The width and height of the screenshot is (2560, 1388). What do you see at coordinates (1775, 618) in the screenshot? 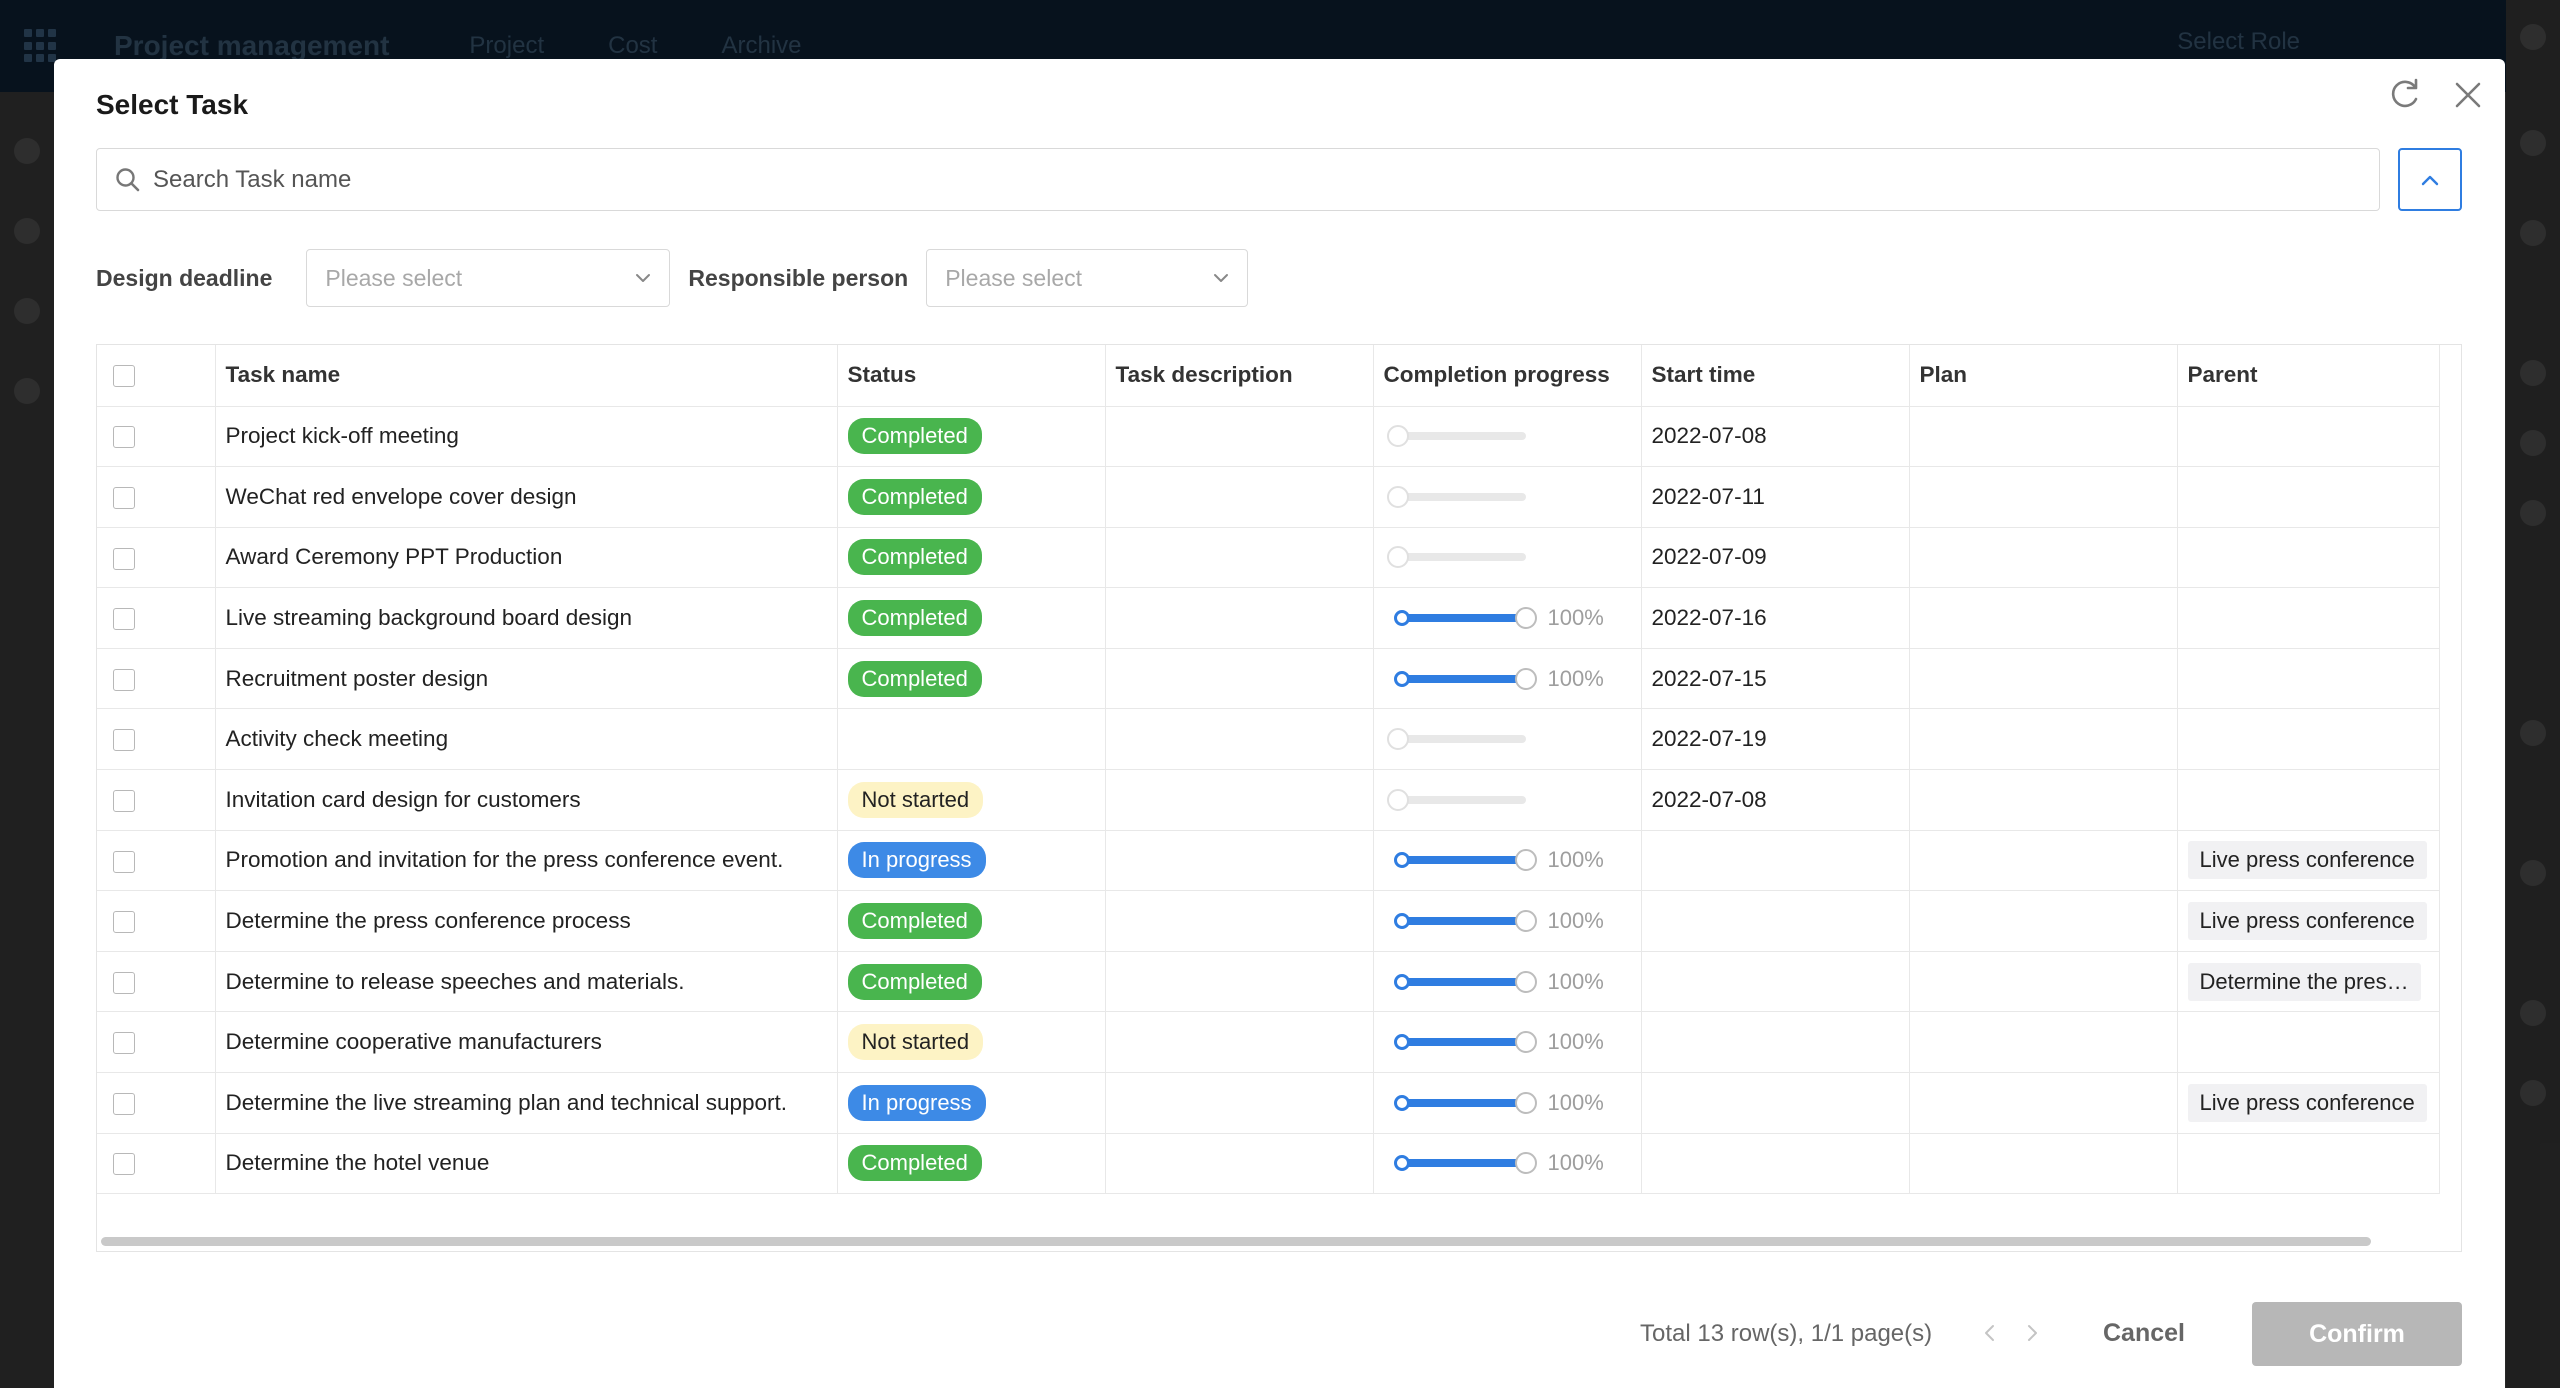
I see `start-time-cell: 2022-07-16` at bounding box center [1775, 618].